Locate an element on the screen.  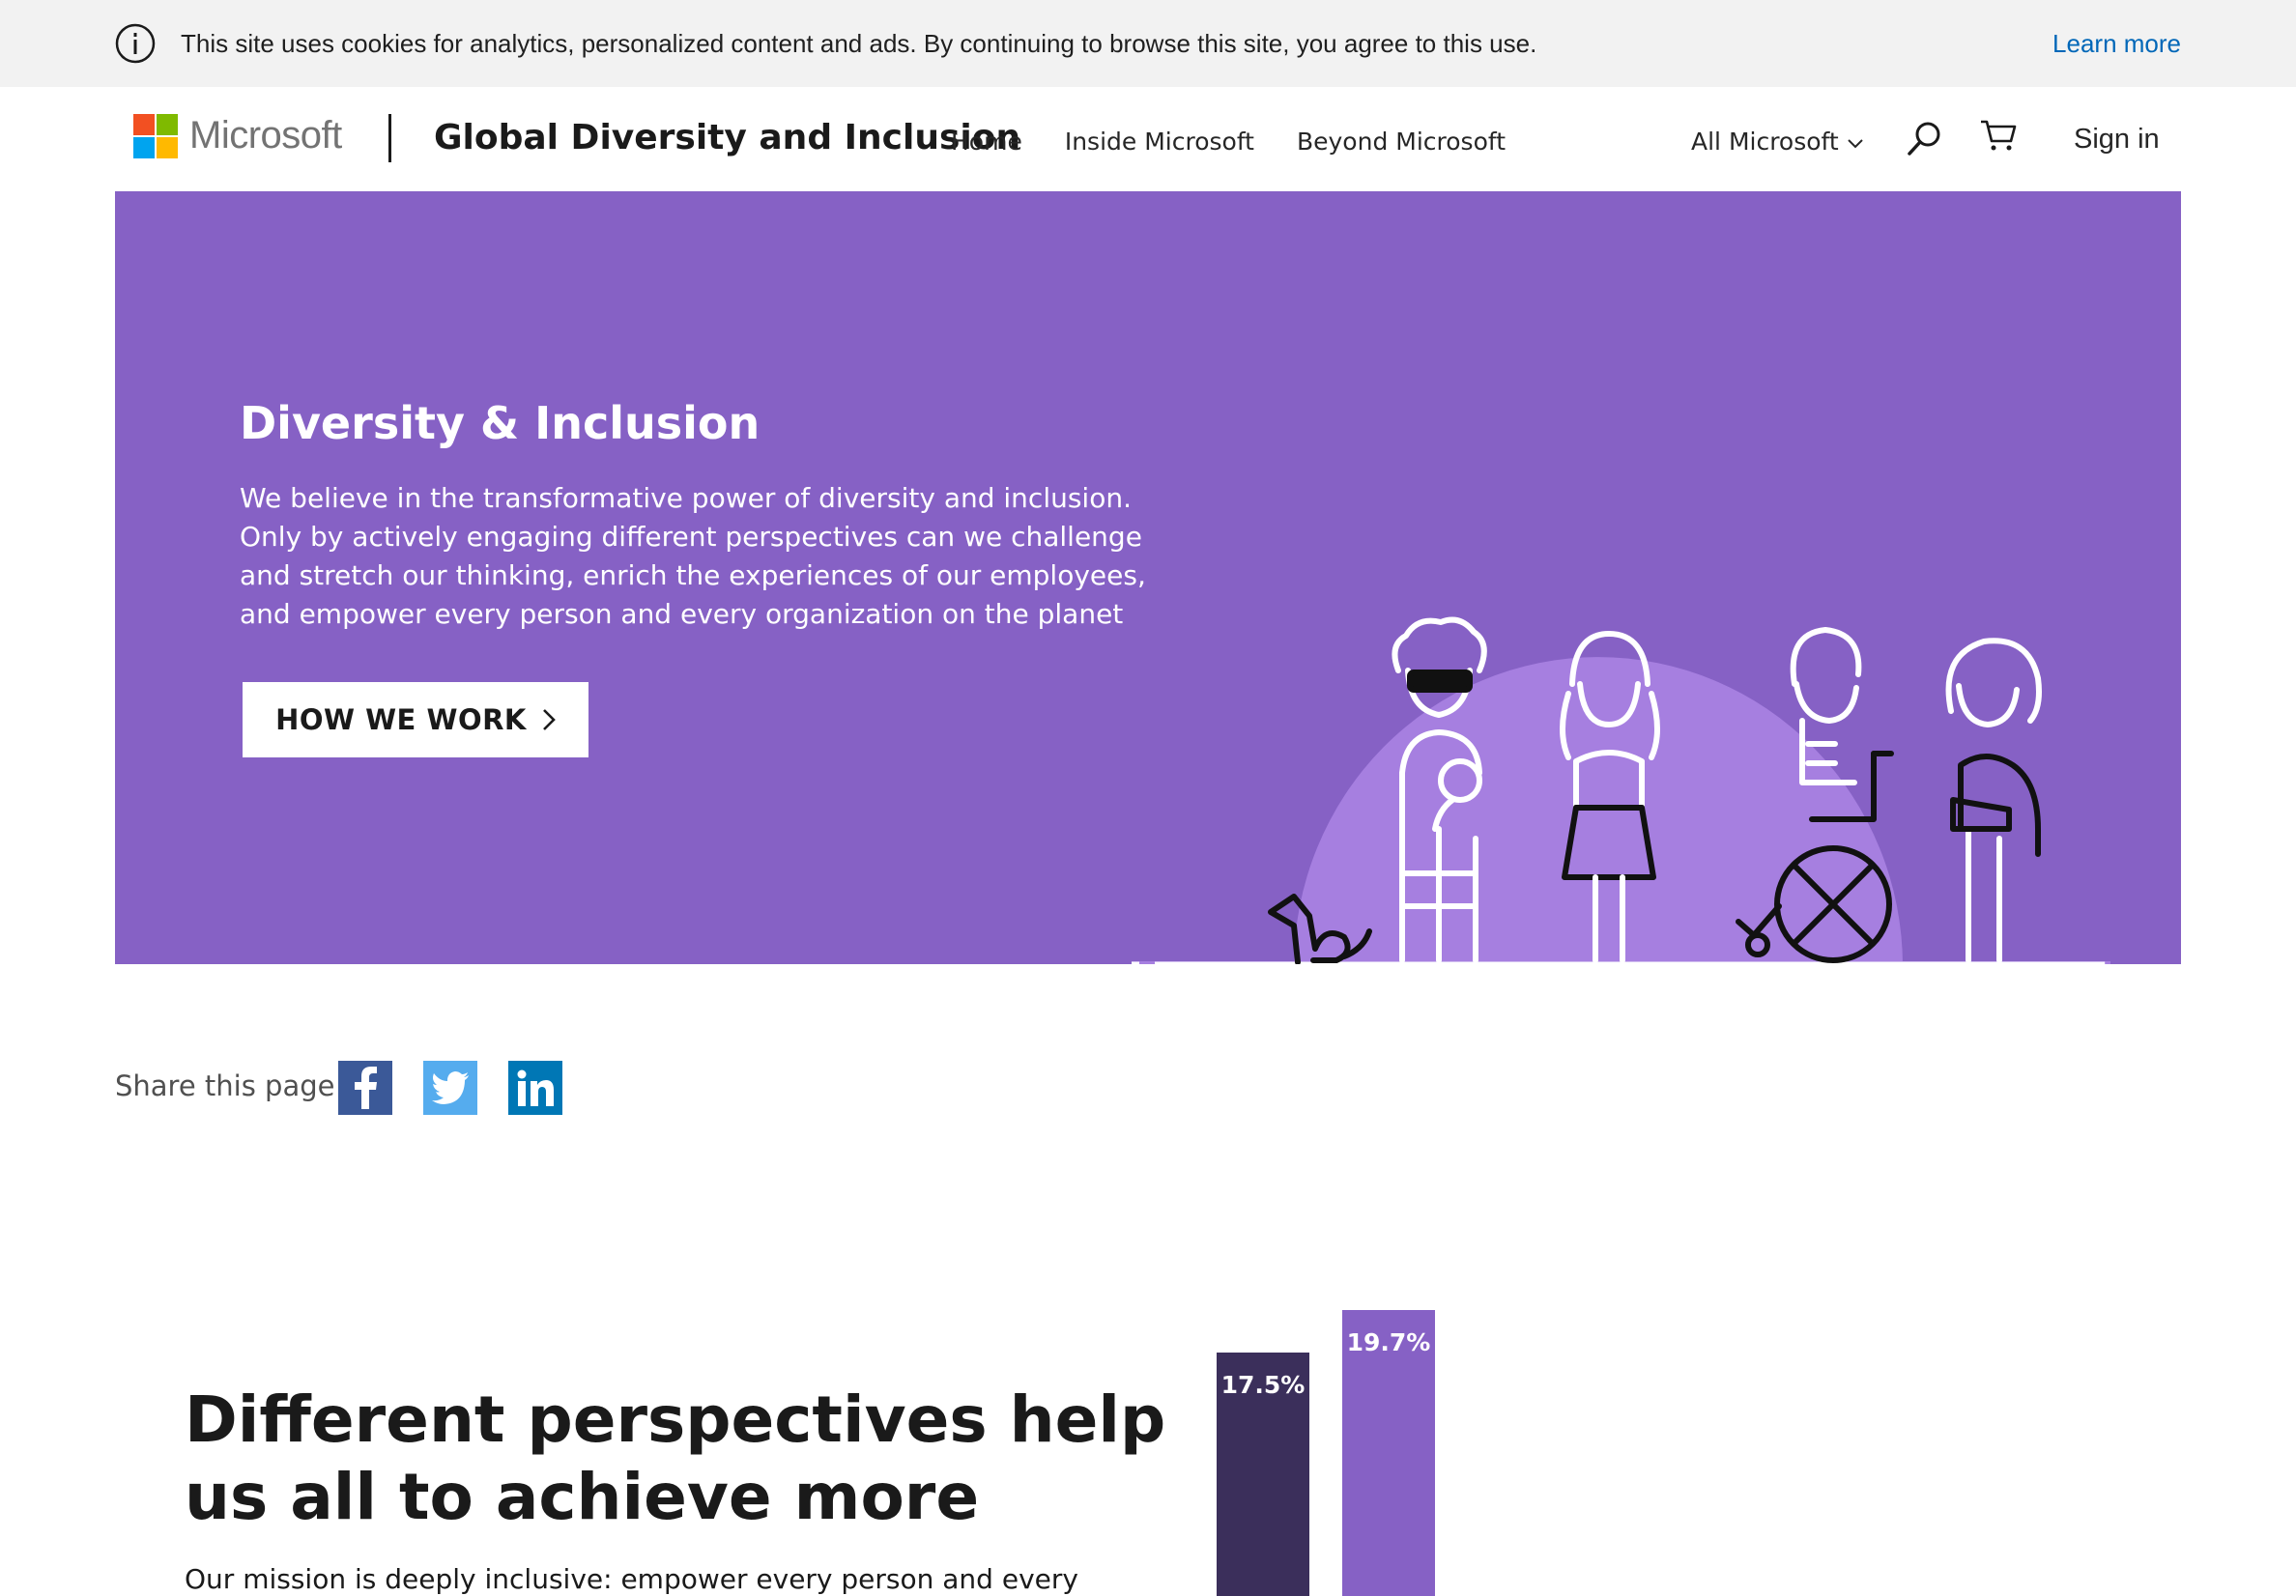
all-microsoft-menu: All Microsoft is located at coordinates (1777, 142).